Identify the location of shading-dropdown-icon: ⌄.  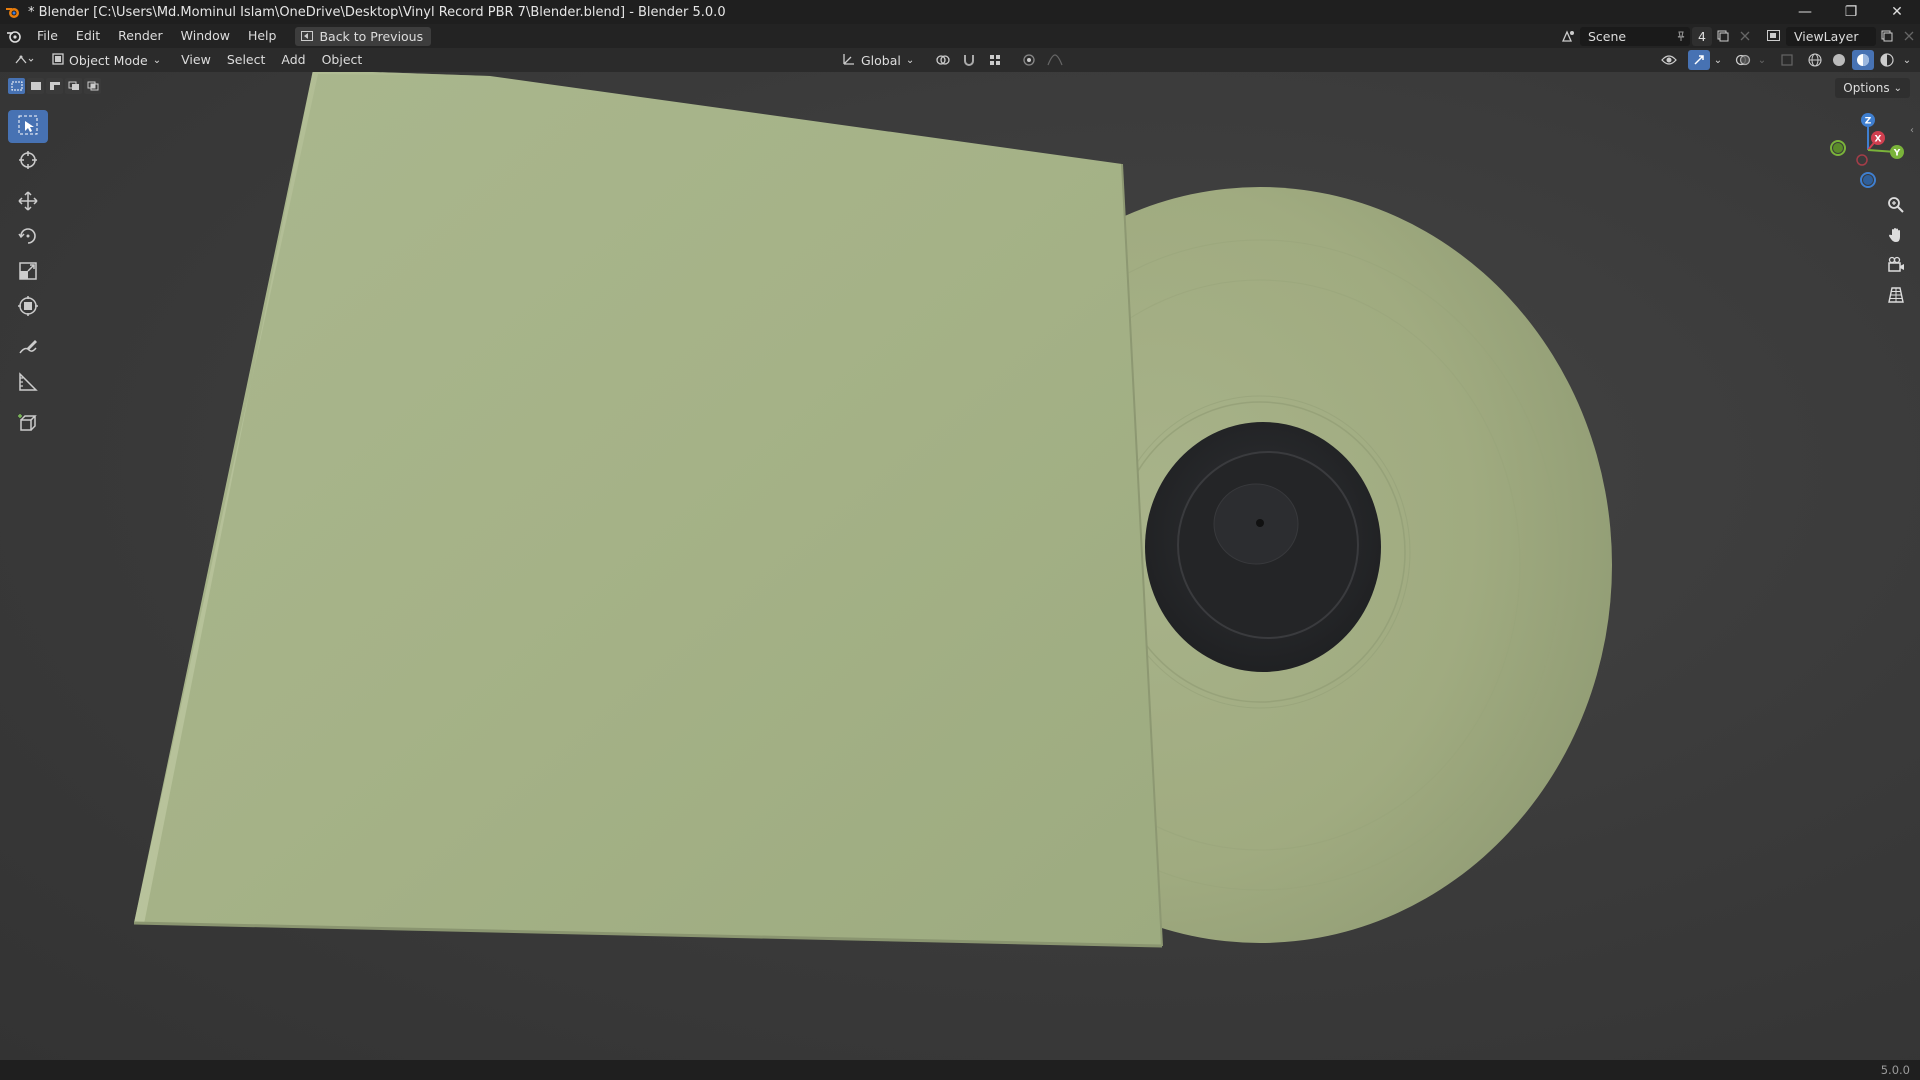
(1907, 60).